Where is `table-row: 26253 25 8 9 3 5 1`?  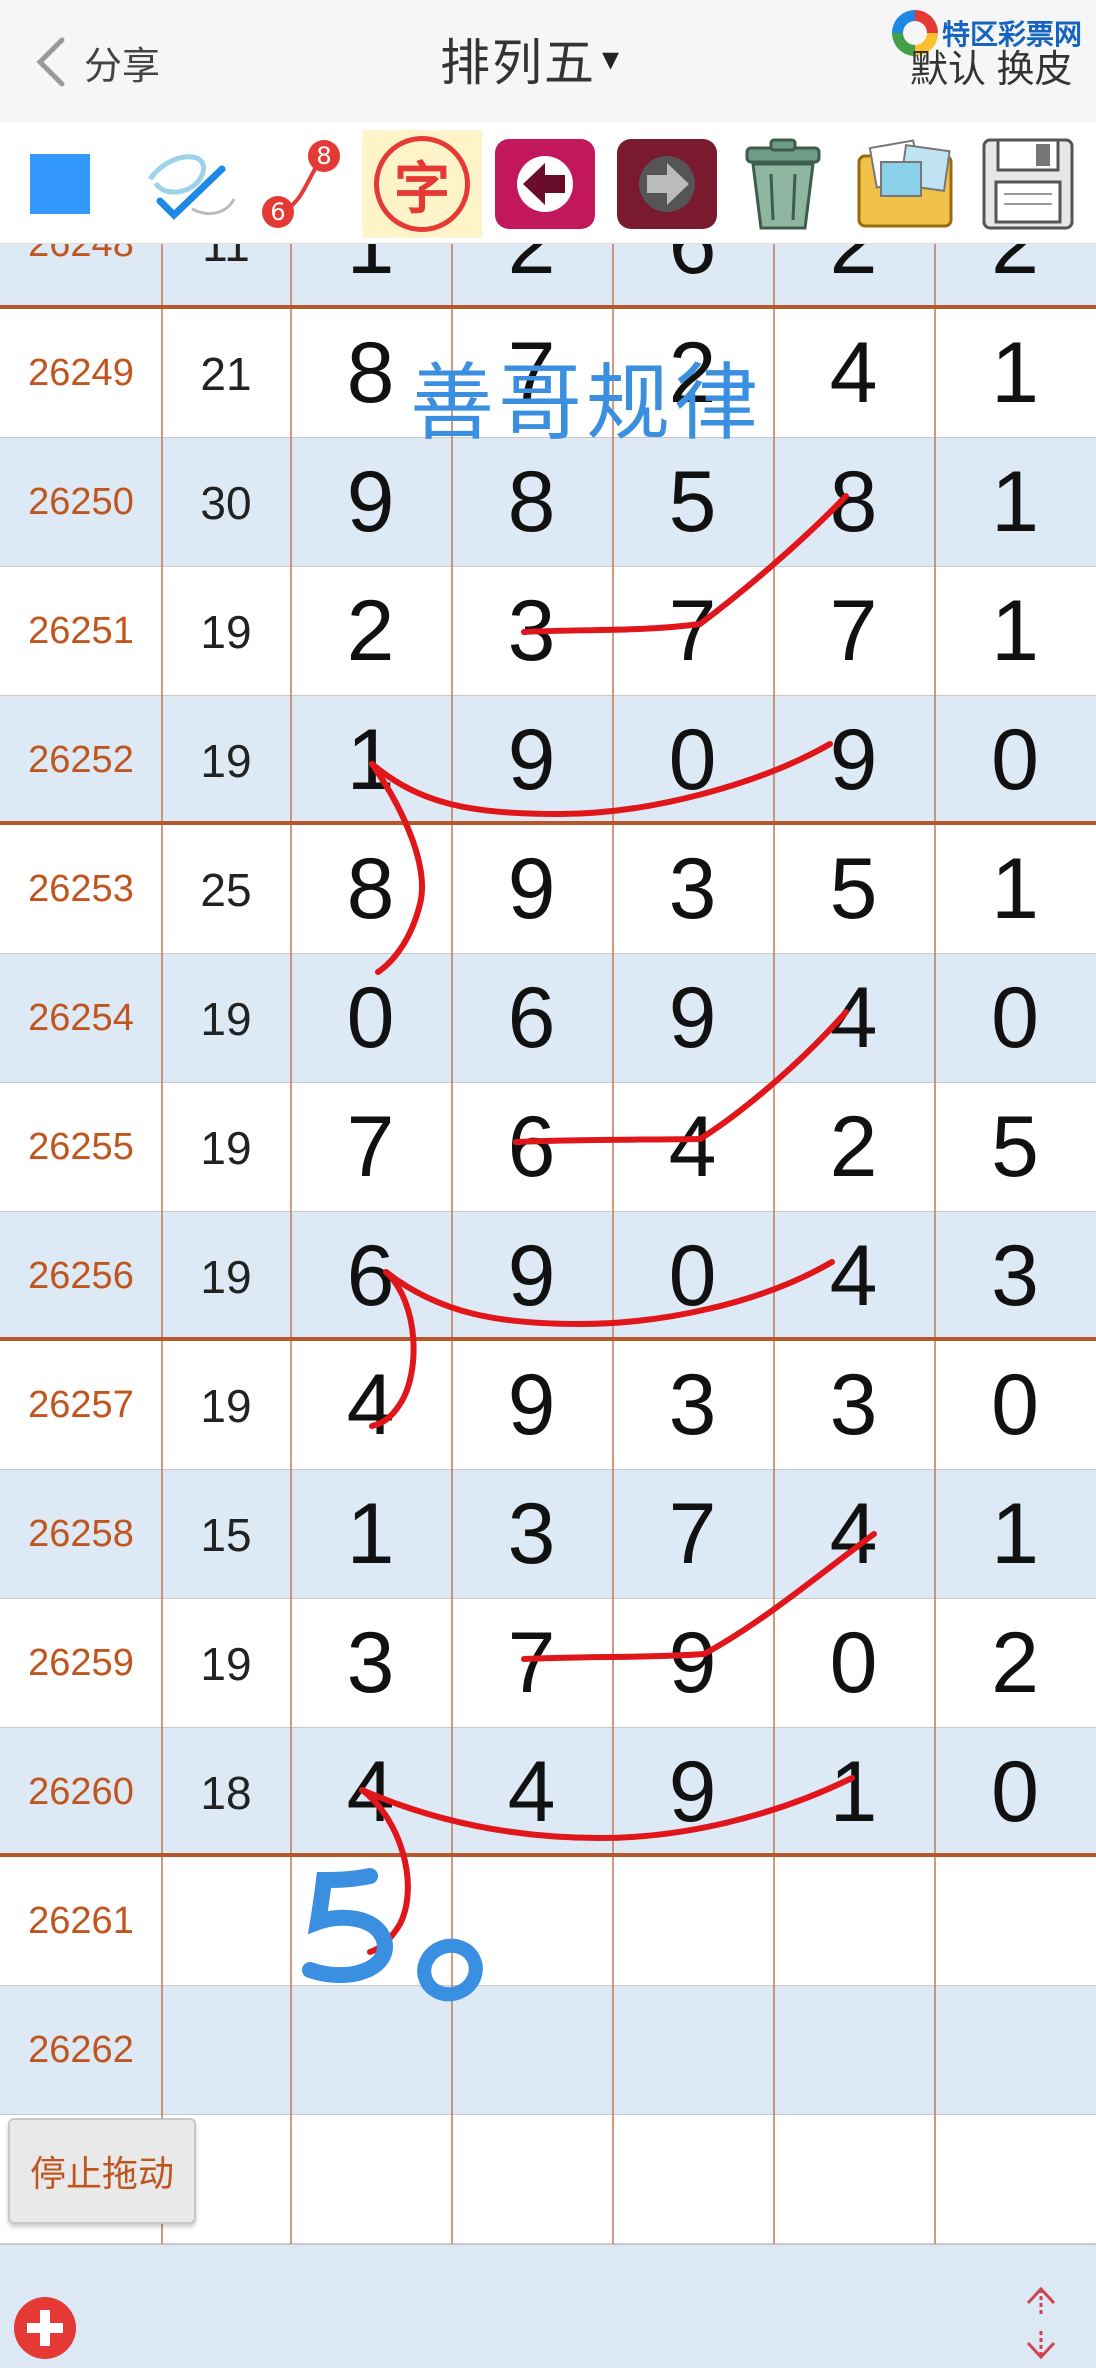 table-row: 26253 25 8 9 3 5 1 is located at coordinates (548, 889).